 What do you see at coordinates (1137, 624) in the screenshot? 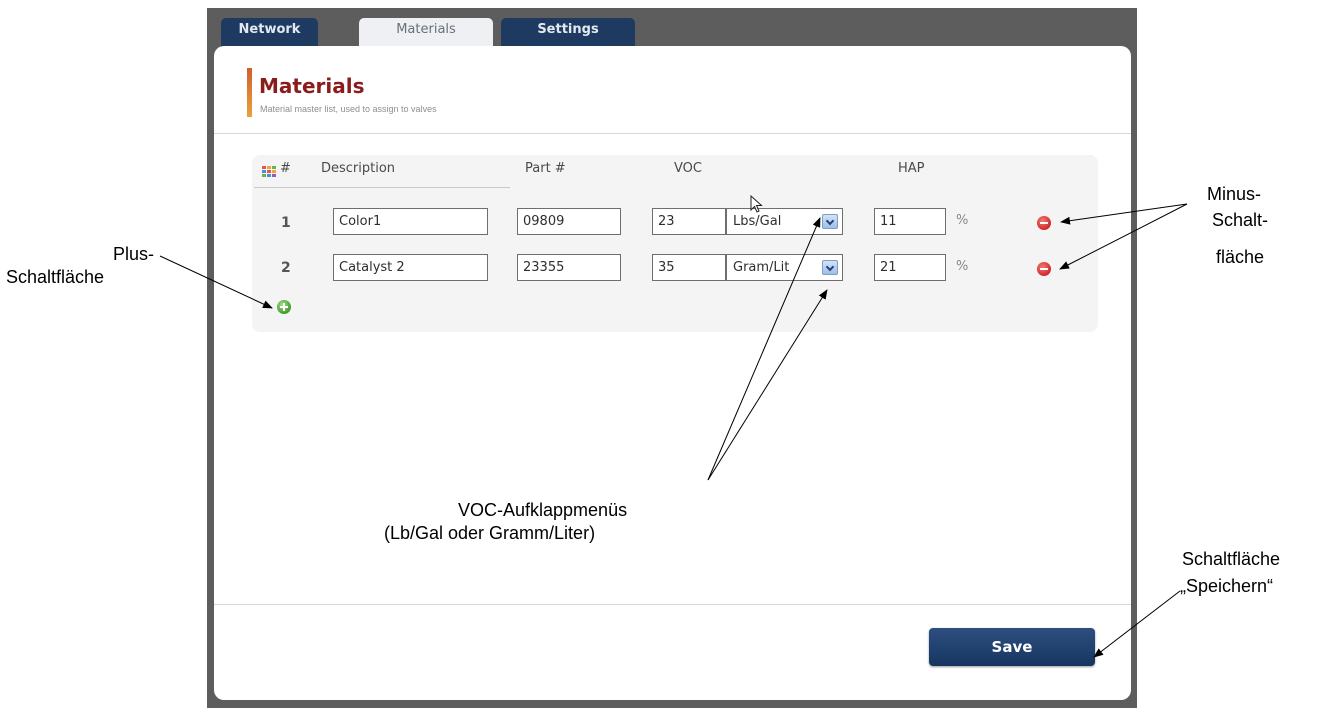
I see `save-arrow-line` at bounding box center [1137, 624].